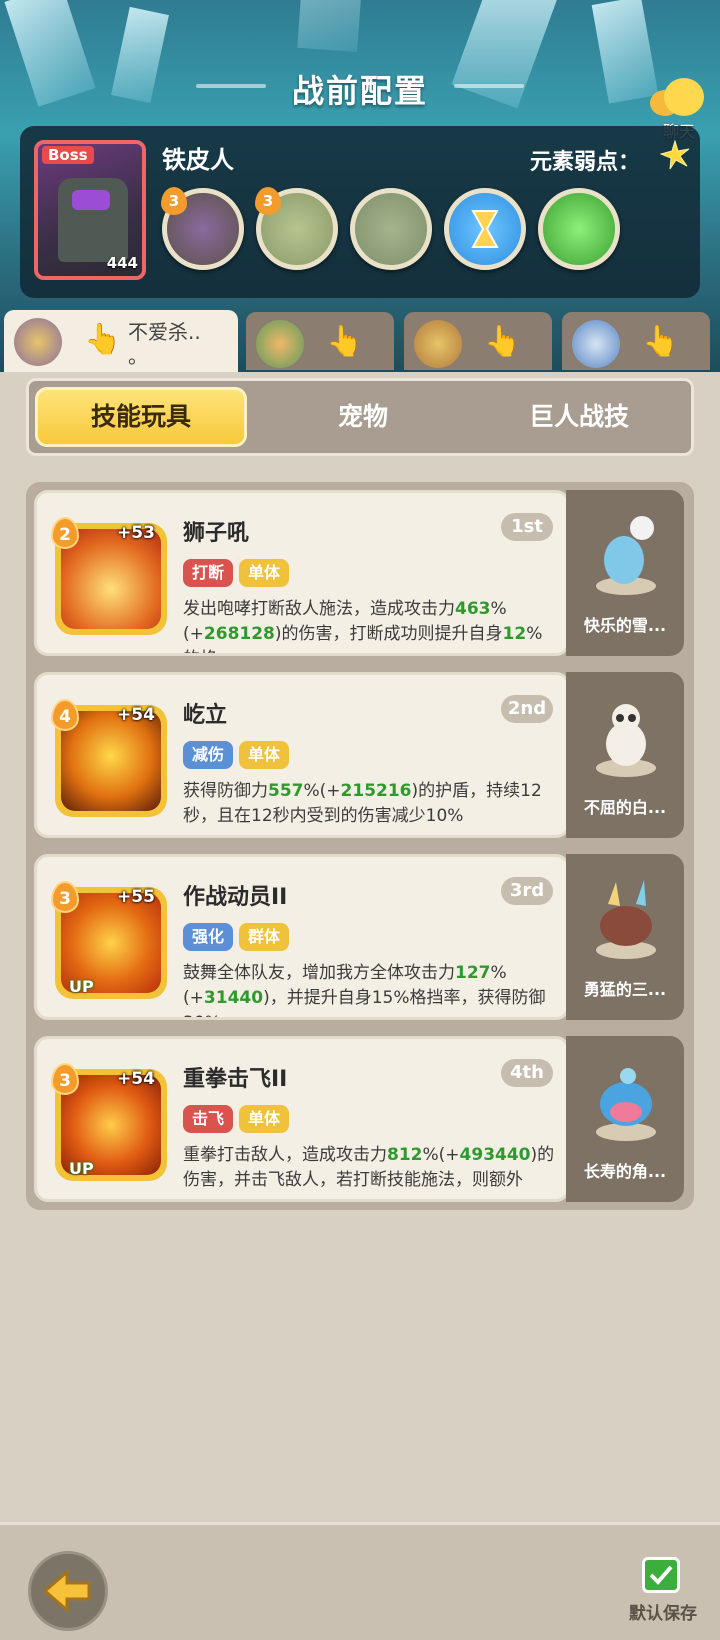  What do you see at coordinates (684, 97) in the screenshot?
I see `chat-face-icon` at bounding box center [684, 97].